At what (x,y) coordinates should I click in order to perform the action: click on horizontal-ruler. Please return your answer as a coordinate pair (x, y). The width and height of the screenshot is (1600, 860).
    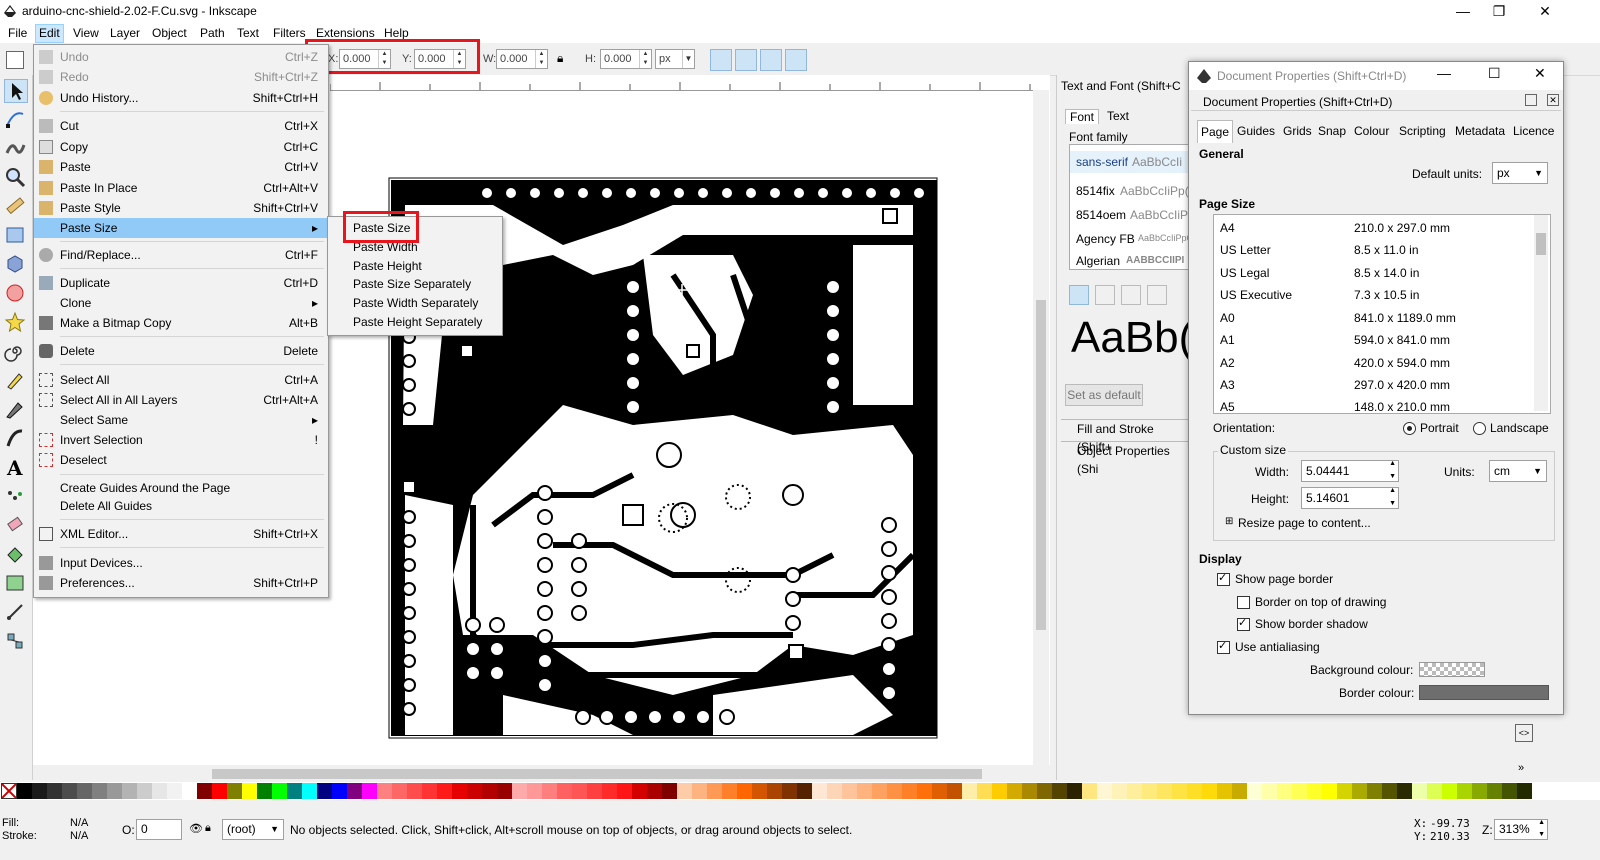
    Looking at the image, I should click on (687, 83).